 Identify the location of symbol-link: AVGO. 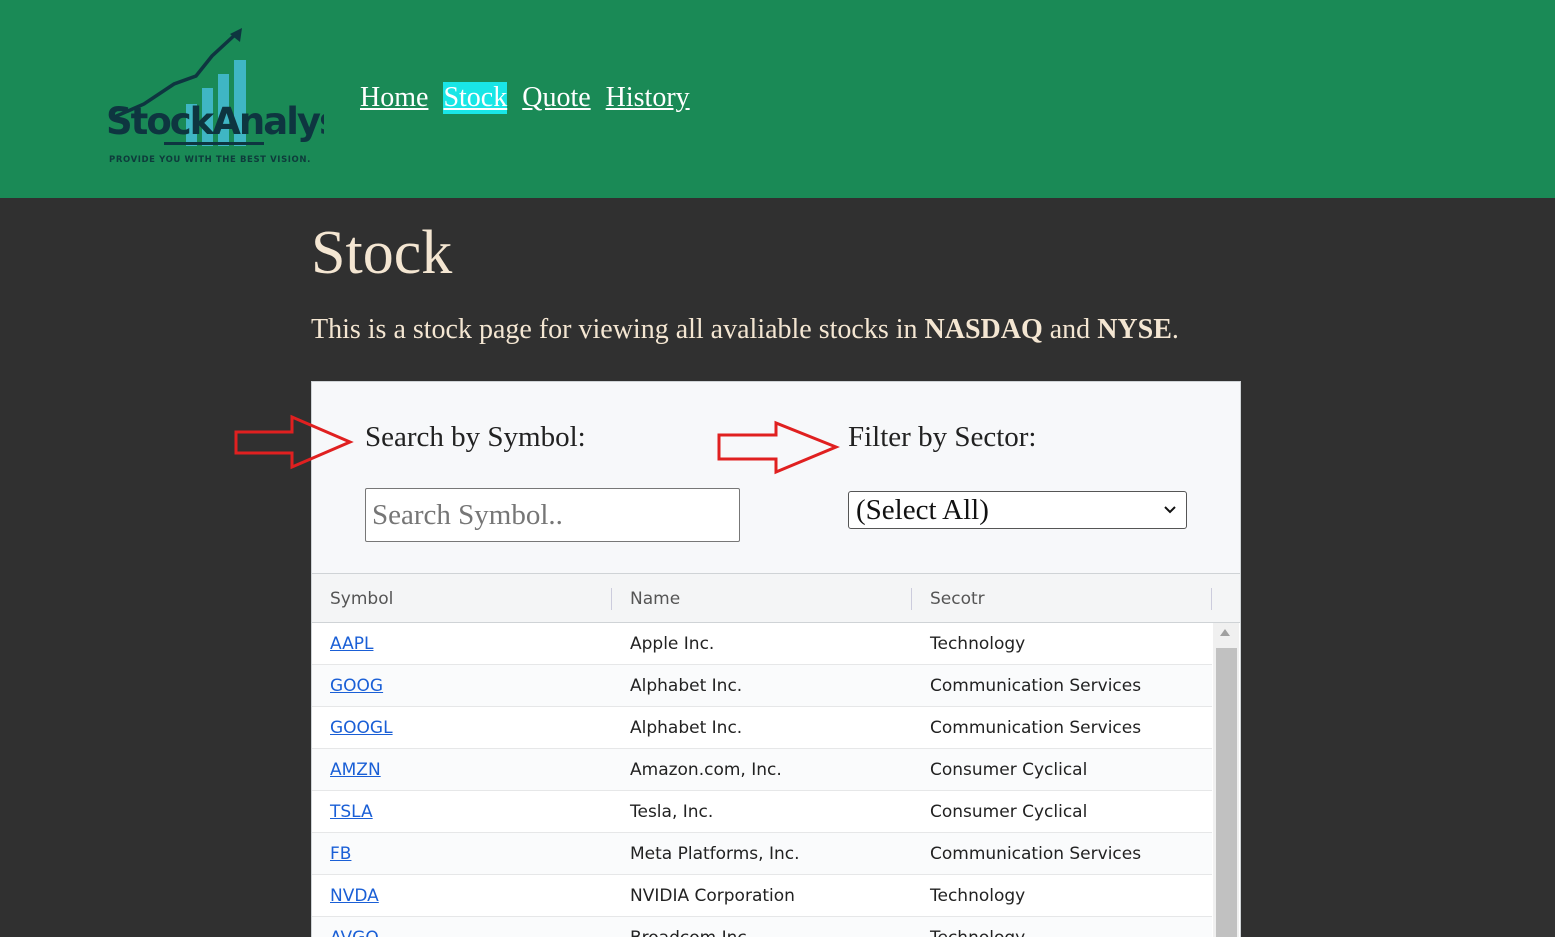
(354, 932).